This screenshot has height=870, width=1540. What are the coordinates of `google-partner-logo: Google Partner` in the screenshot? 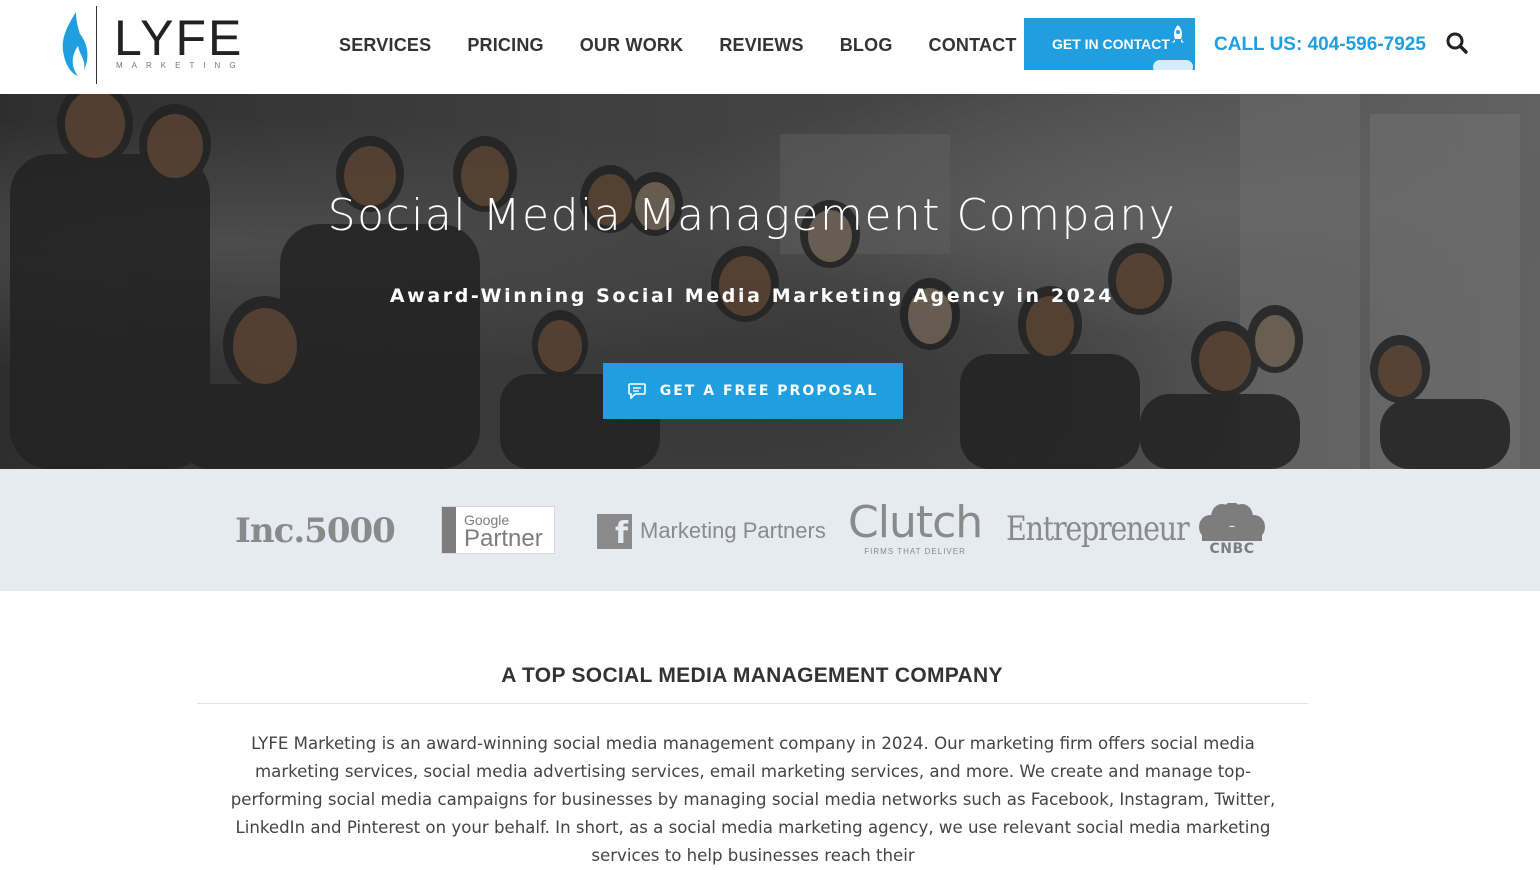 It's located at (498, 530).